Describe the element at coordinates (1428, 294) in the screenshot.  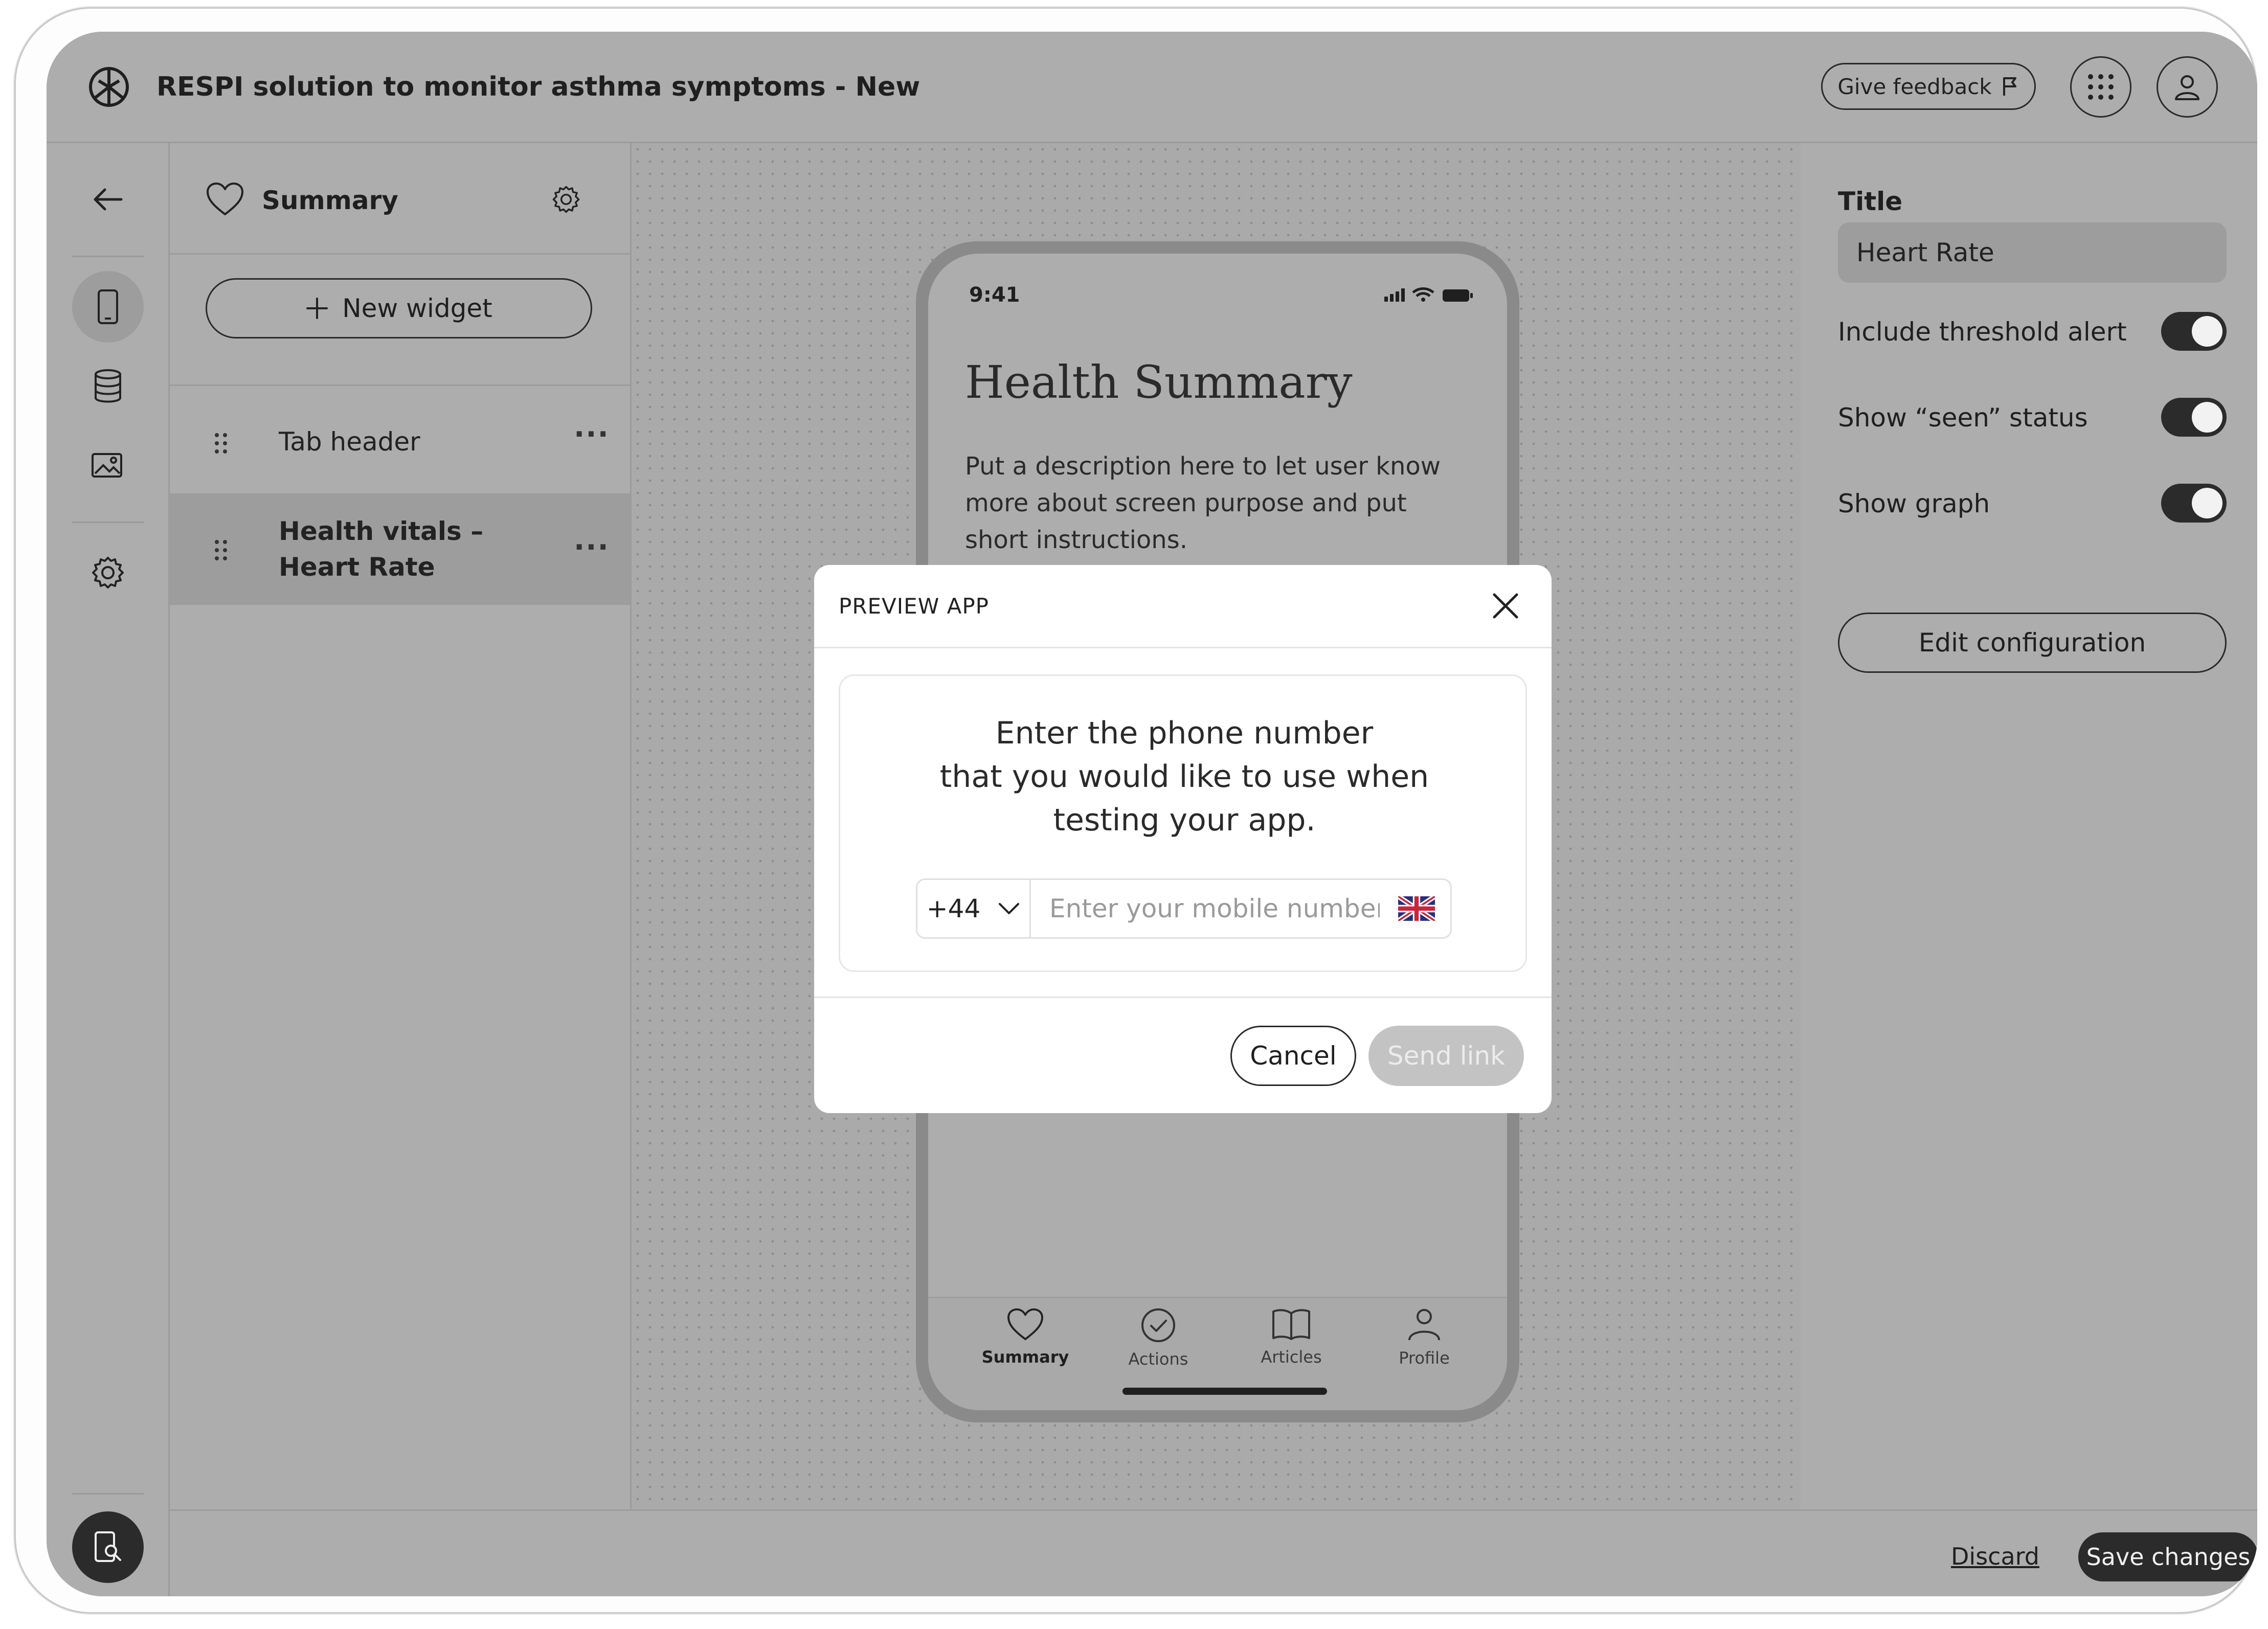
I see `status-icons` at that location.